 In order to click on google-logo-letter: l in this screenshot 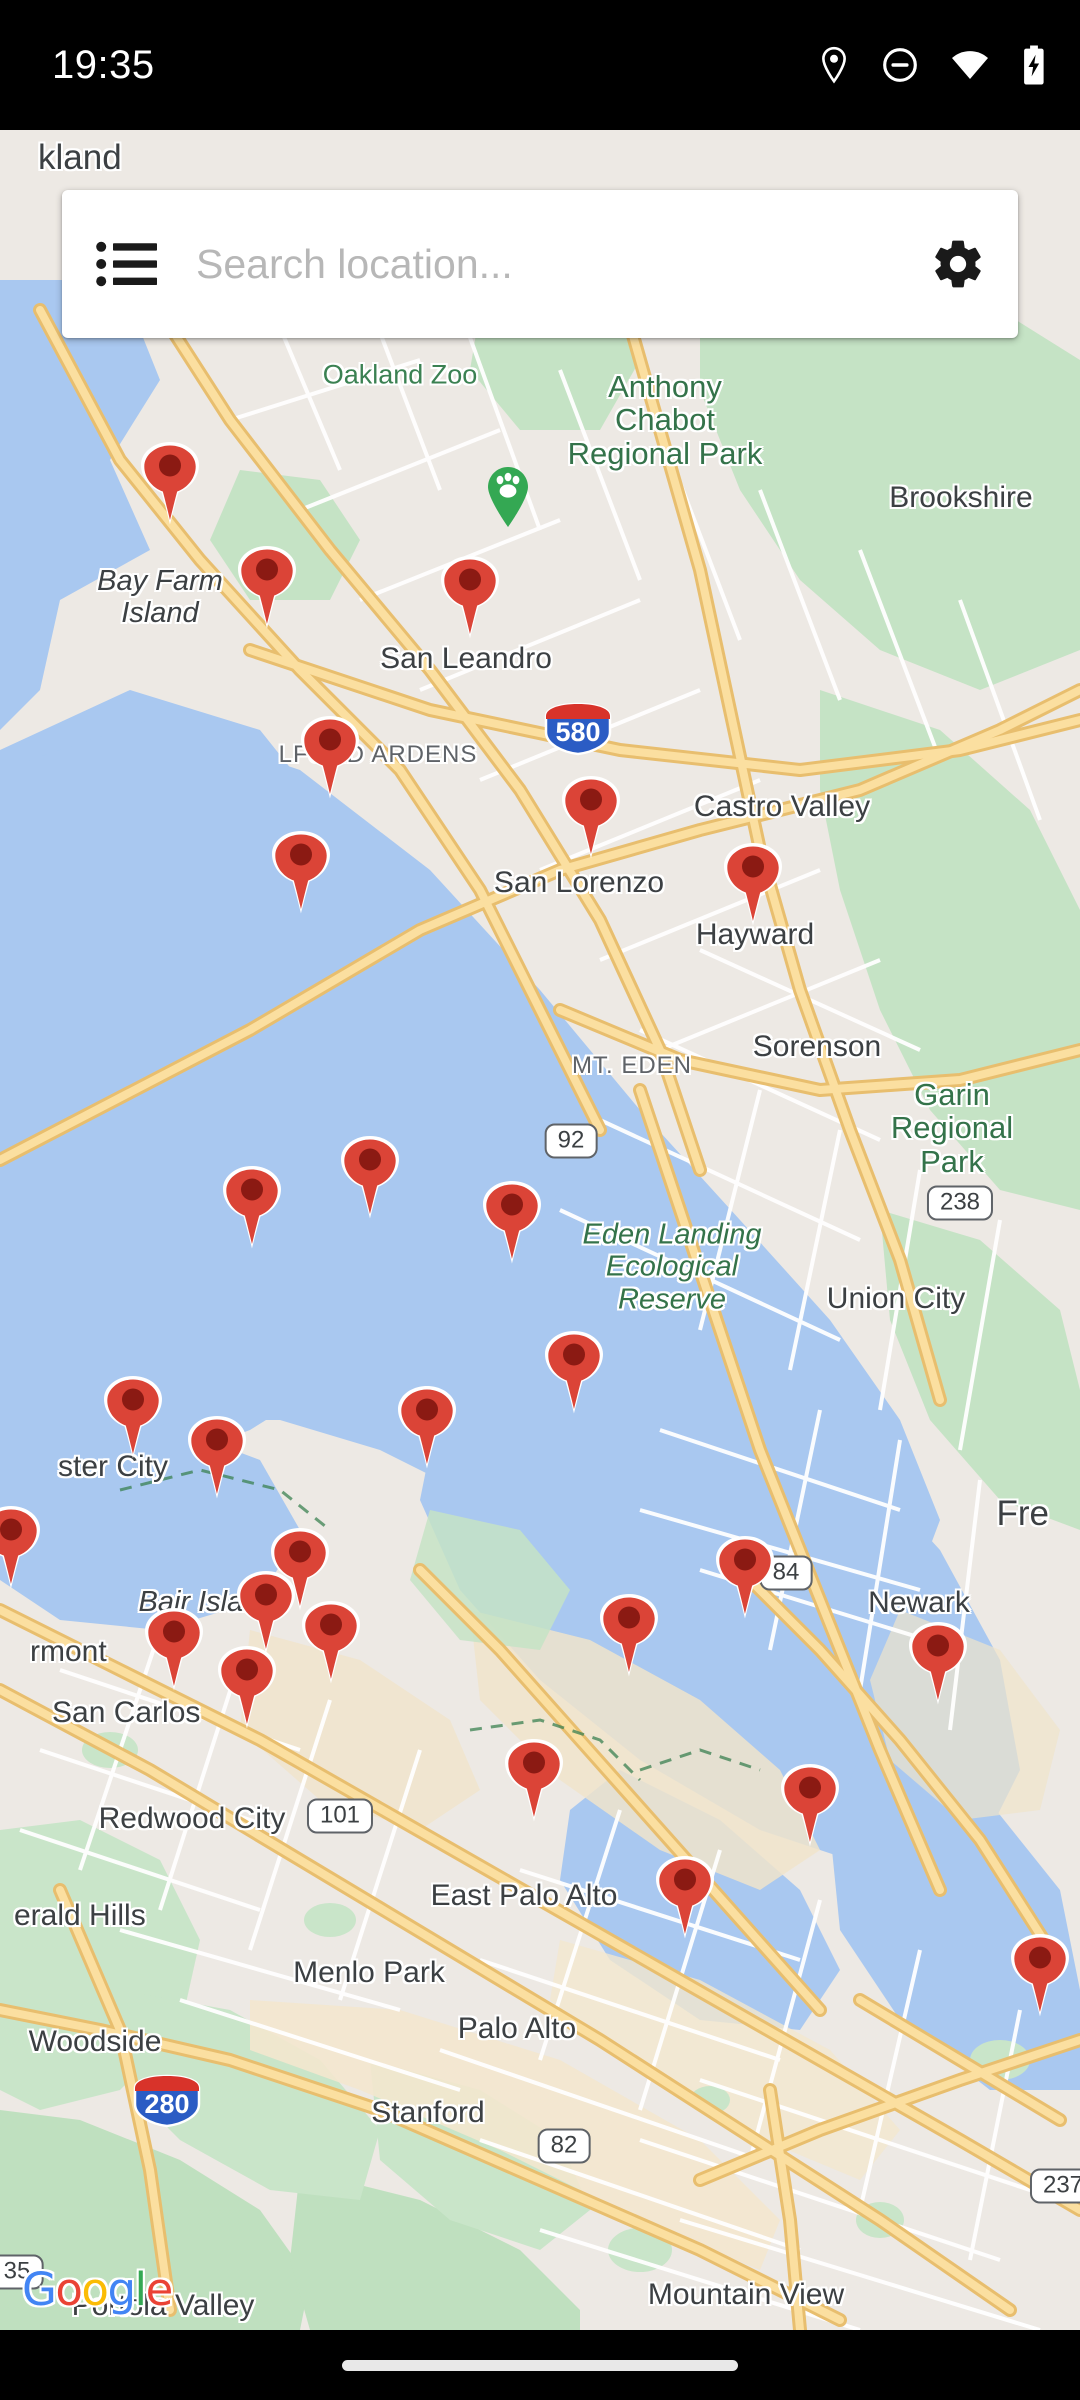, I will do `click(141, 2289)`.